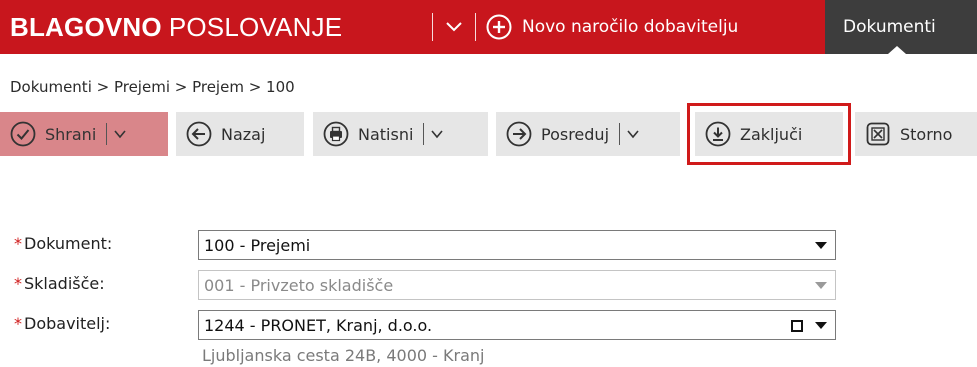 This screenshot has width=977, height=367. What do you see at coordinates (575, 134) in the screenshot?
I see `forward-label: Posreduj` at bounding box center [575, 134].